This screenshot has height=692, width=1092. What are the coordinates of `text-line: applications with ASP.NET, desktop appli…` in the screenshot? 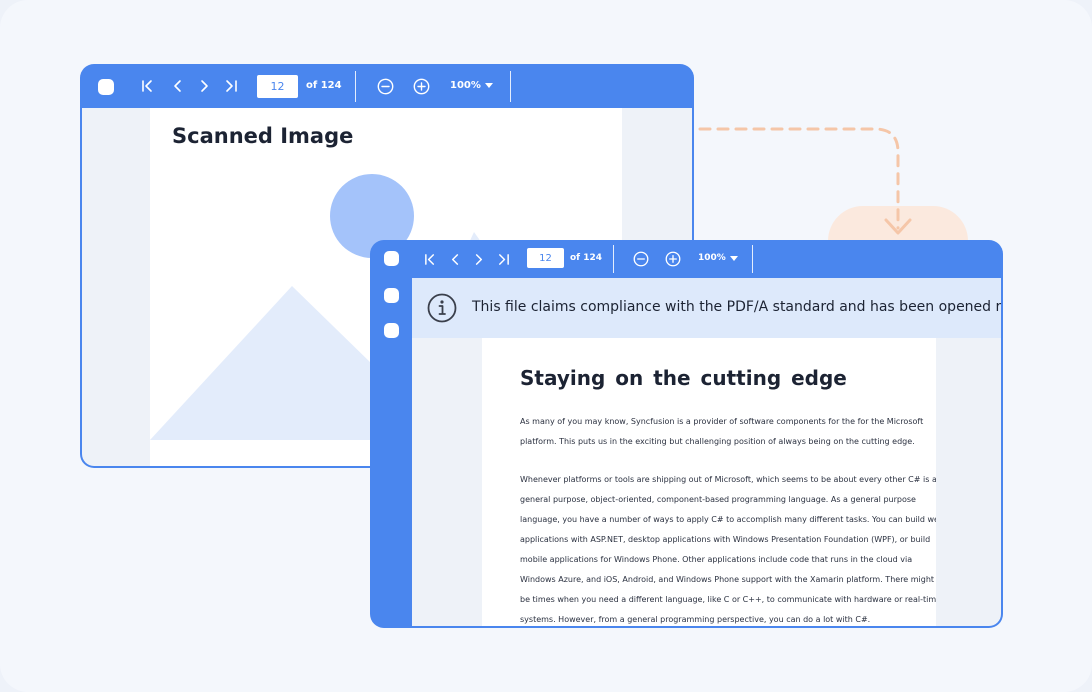 It's located at (725, 539).